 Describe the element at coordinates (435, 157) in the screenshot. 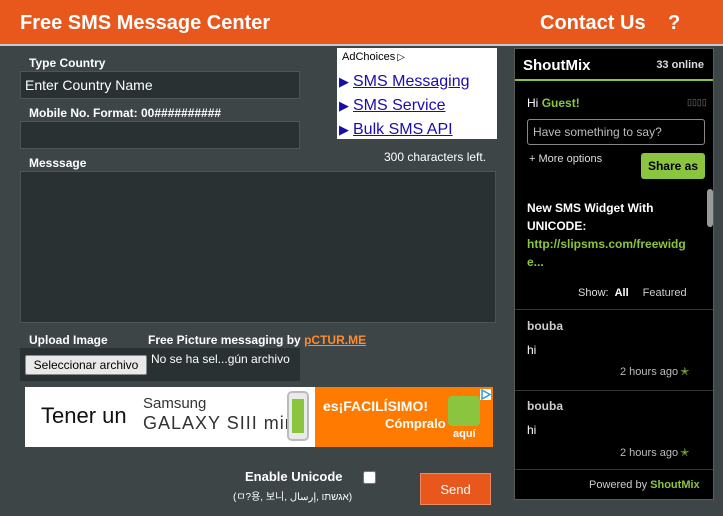

I see `characters-left: 300 characters left.` at that location.